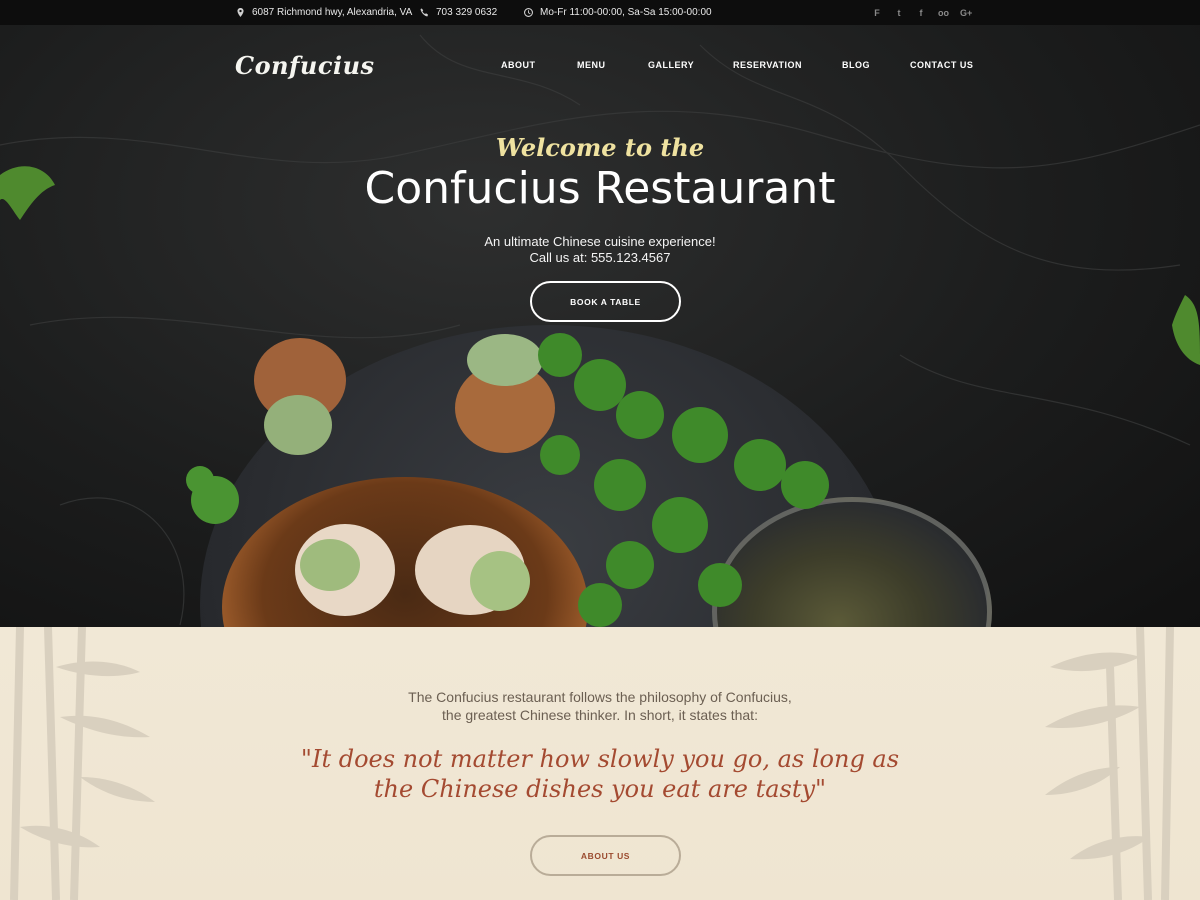 This screenshot has width=1200, height=900. I want to click on google-plus-icon: G+, so click(966, 13).